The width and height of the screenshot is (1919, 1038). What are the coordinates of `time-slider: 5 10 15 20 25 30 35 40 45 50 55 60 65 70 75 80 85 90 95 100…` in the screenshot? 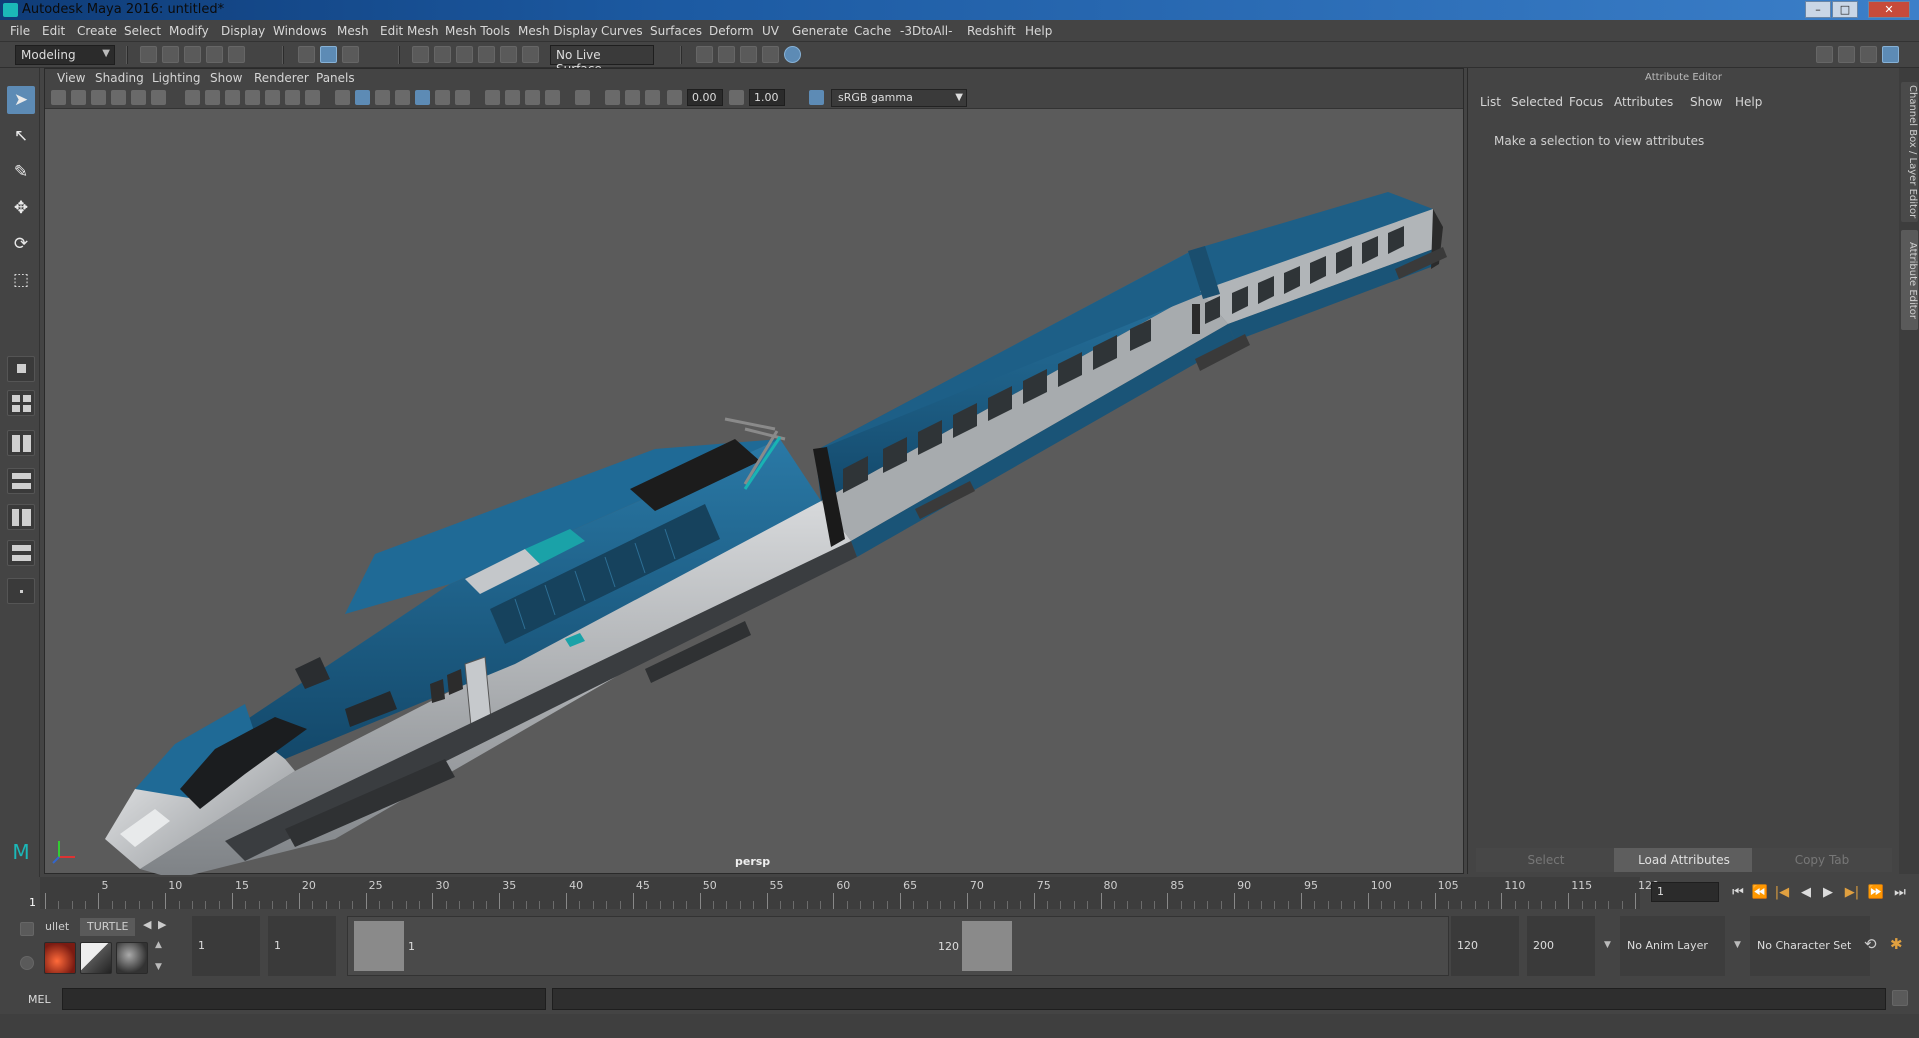 It's located at (959, 893).